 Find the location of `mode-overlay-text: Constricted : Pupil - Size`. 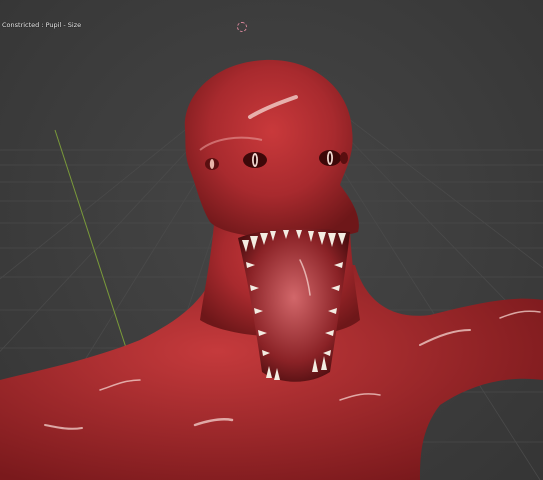

mode-overlay-text: Constricted : Pupil - Size is located at coordinates (42, 25).